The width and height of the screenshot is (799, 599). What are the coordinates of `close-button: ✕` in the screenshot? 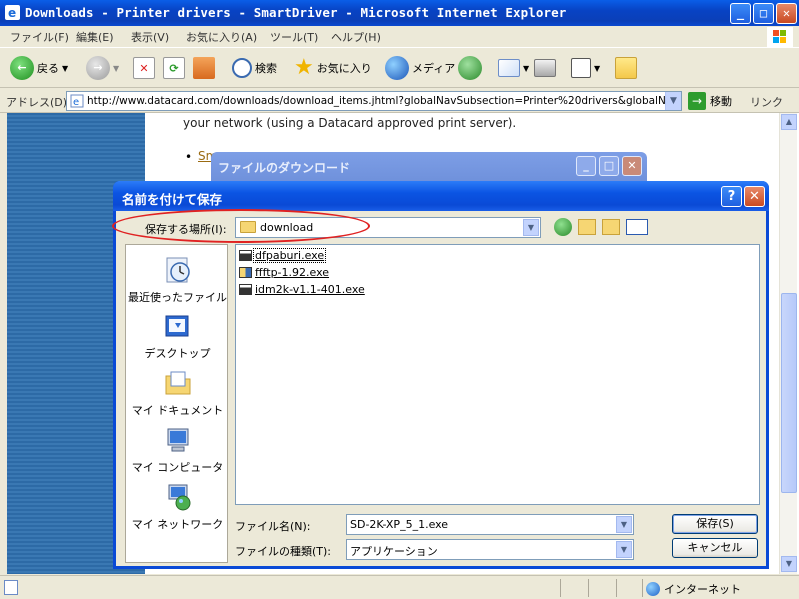 It's located at (786, 13).